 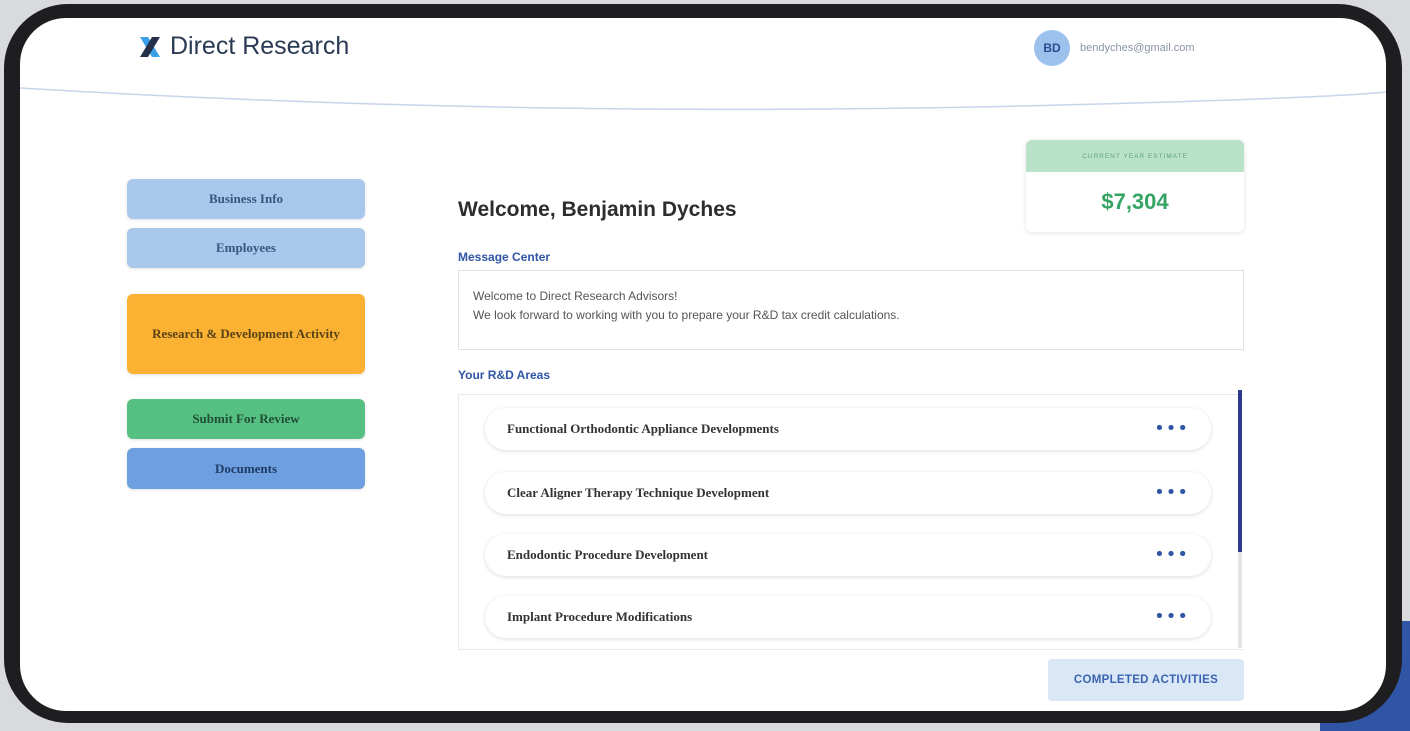 I want to click on page-title: Welcome, Benjamin Dyches, so click(x=597, y=209).